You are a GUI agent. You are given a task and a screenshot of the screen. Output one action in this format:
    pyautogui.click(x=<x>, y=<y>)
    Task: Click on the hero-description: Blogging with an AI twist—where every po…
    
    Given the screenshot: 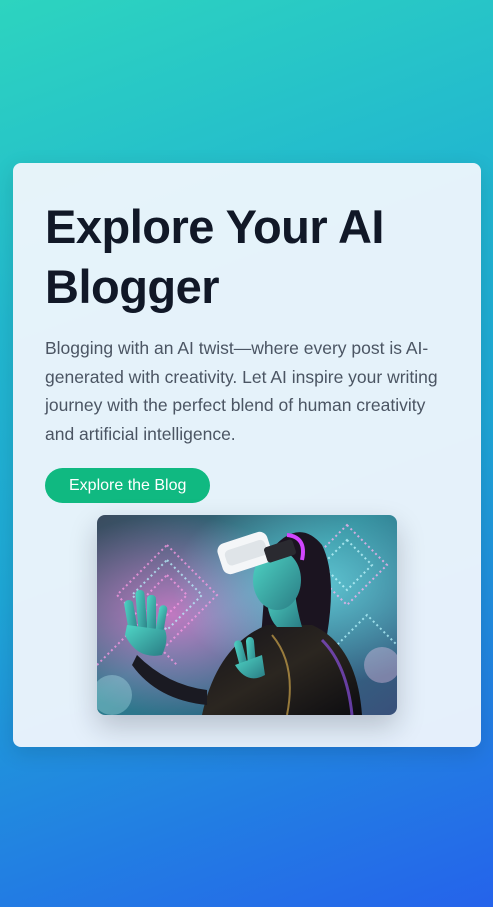 What is the action you would take?
    pyautogui.click(x=241, y=391)
    